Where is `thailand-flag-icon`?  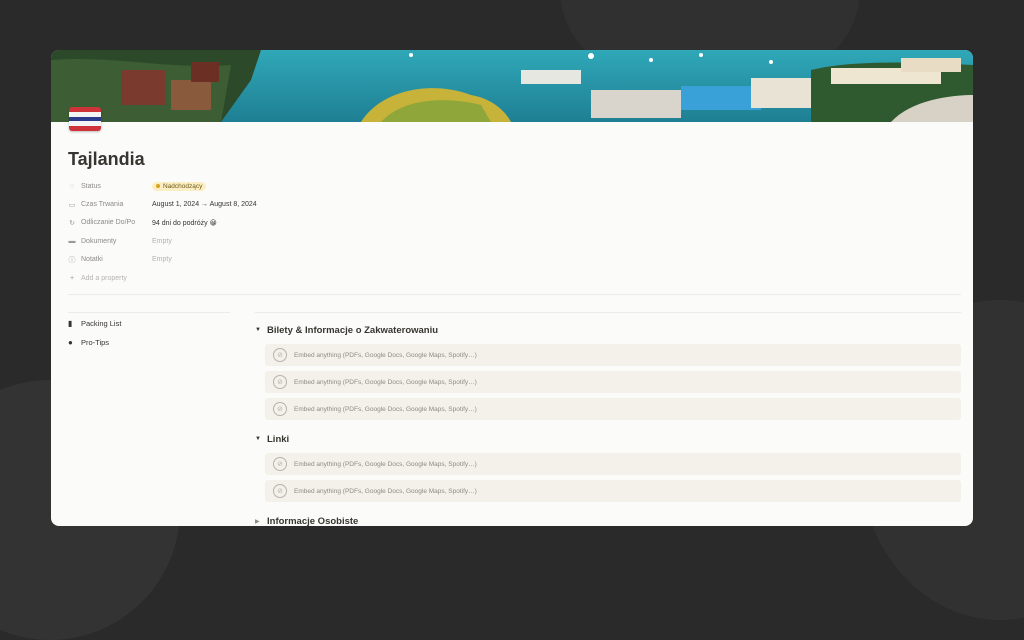 thailand-flag-icon is located at coordinates (85, 119).